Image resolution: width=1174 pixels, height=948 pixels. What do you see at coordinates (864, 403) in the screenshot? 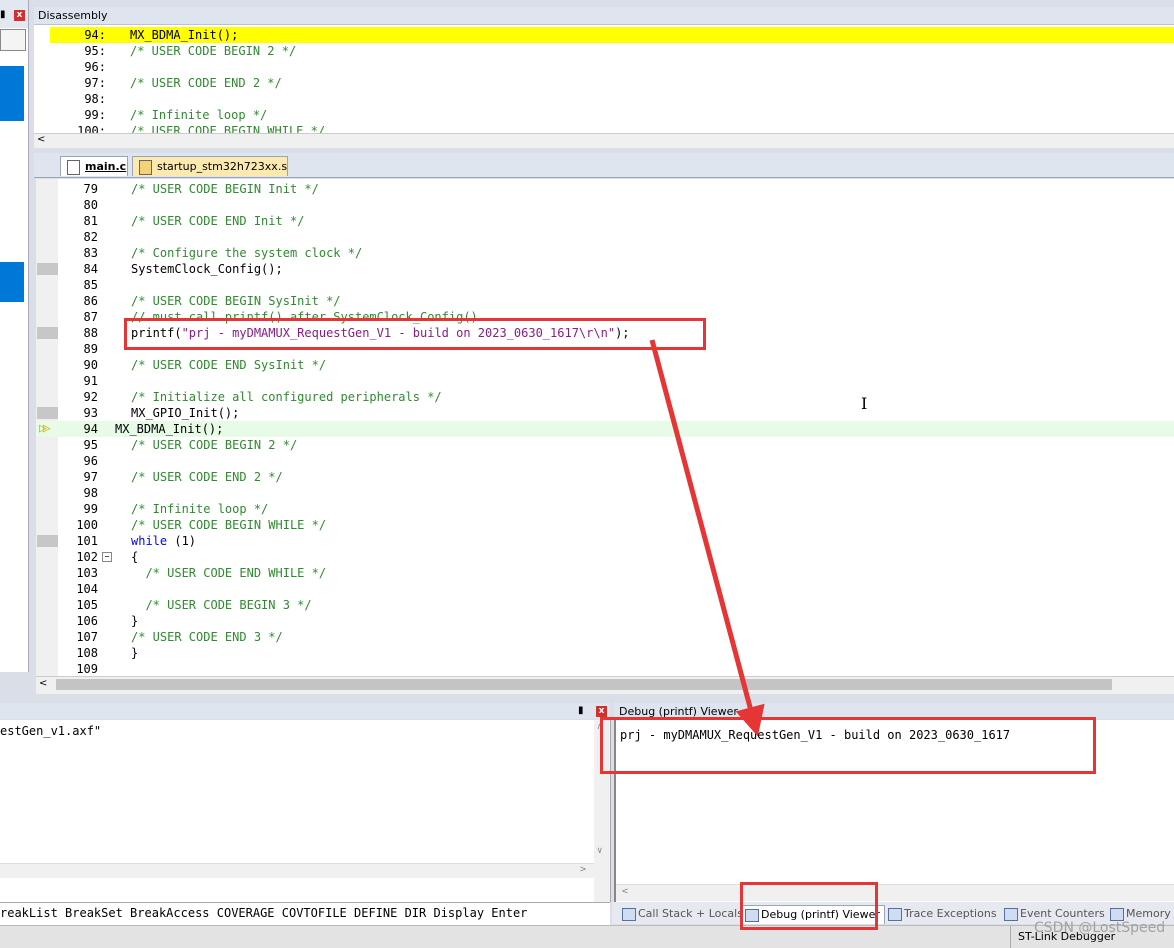
I see `text-cursor-icon: I` at bounding box center [864, 403].